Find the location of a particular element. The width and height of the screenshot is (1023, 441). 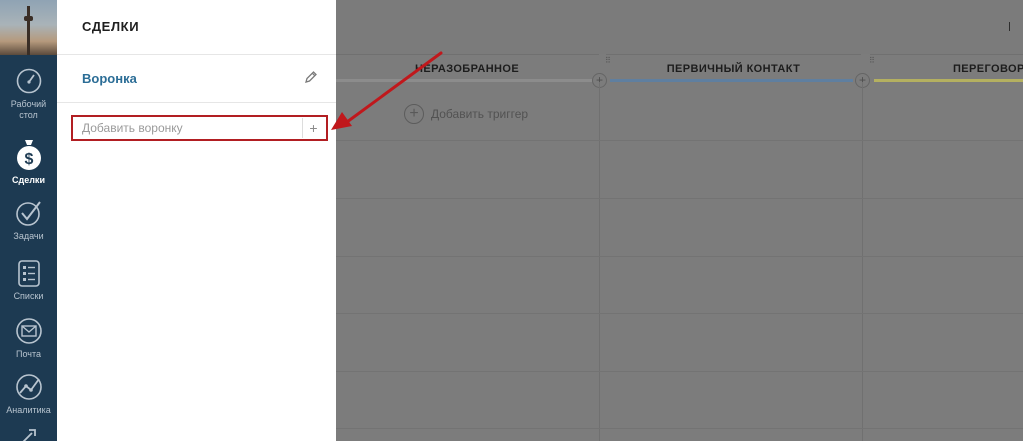

column-title-first-contact: ПЕРВИЧНЫЙ КОНТАКТ is located at coordinates (733, 69).